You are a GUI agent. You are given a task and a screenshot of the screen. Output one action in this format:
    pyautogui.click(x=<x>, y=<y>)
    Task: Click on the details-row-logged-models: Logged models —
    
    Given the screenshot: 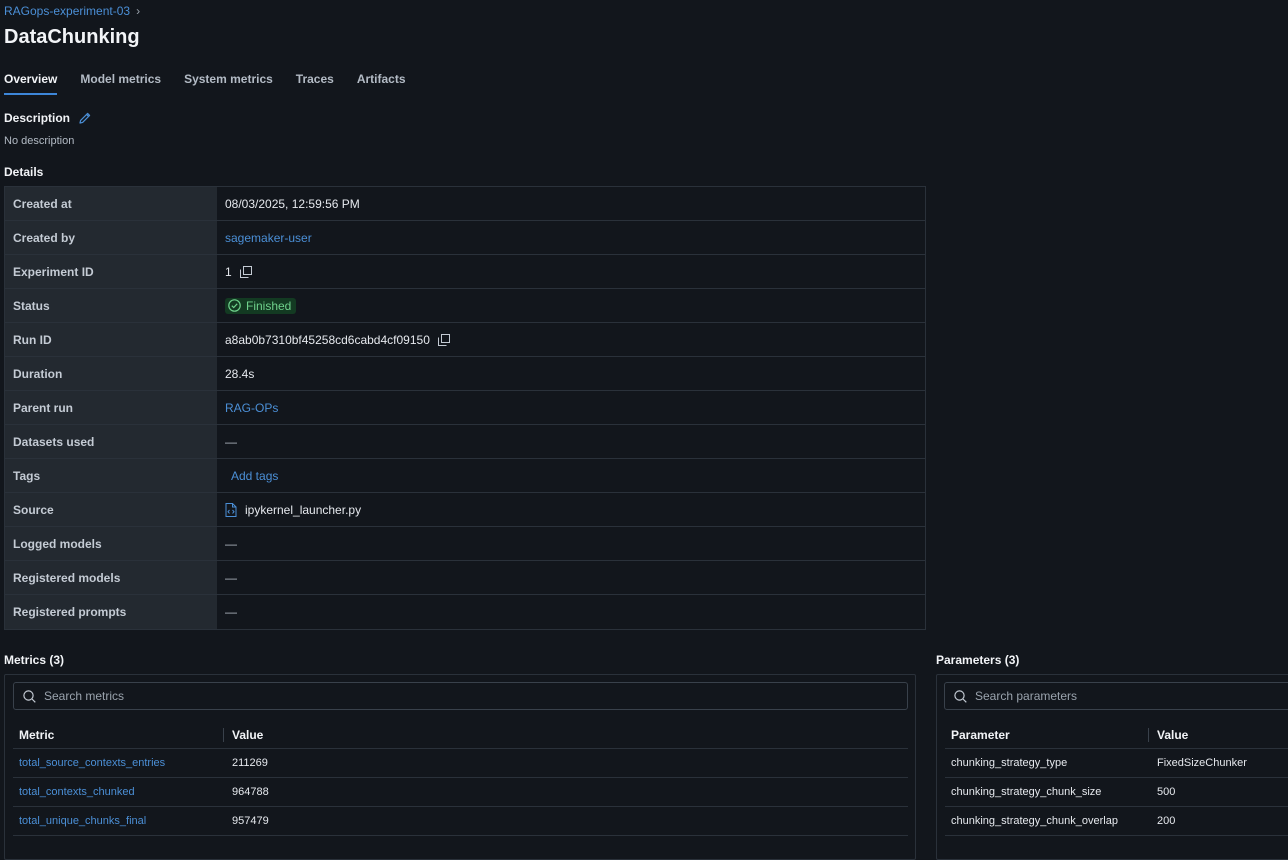 What is the action you would take?
    pyautogui.click(x=465, y=544)
    